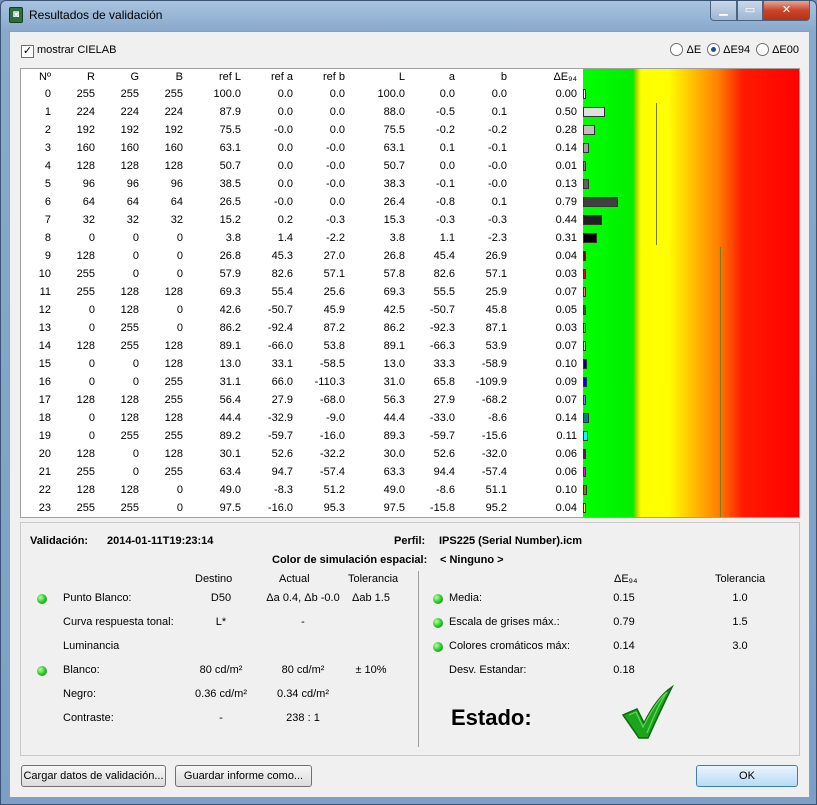 Image resolution: width=817 pixels, height=805 pixels. Describe the element at coordinates (566, 238) in the screenshot. I see `table-cell: 0.31` at that location.